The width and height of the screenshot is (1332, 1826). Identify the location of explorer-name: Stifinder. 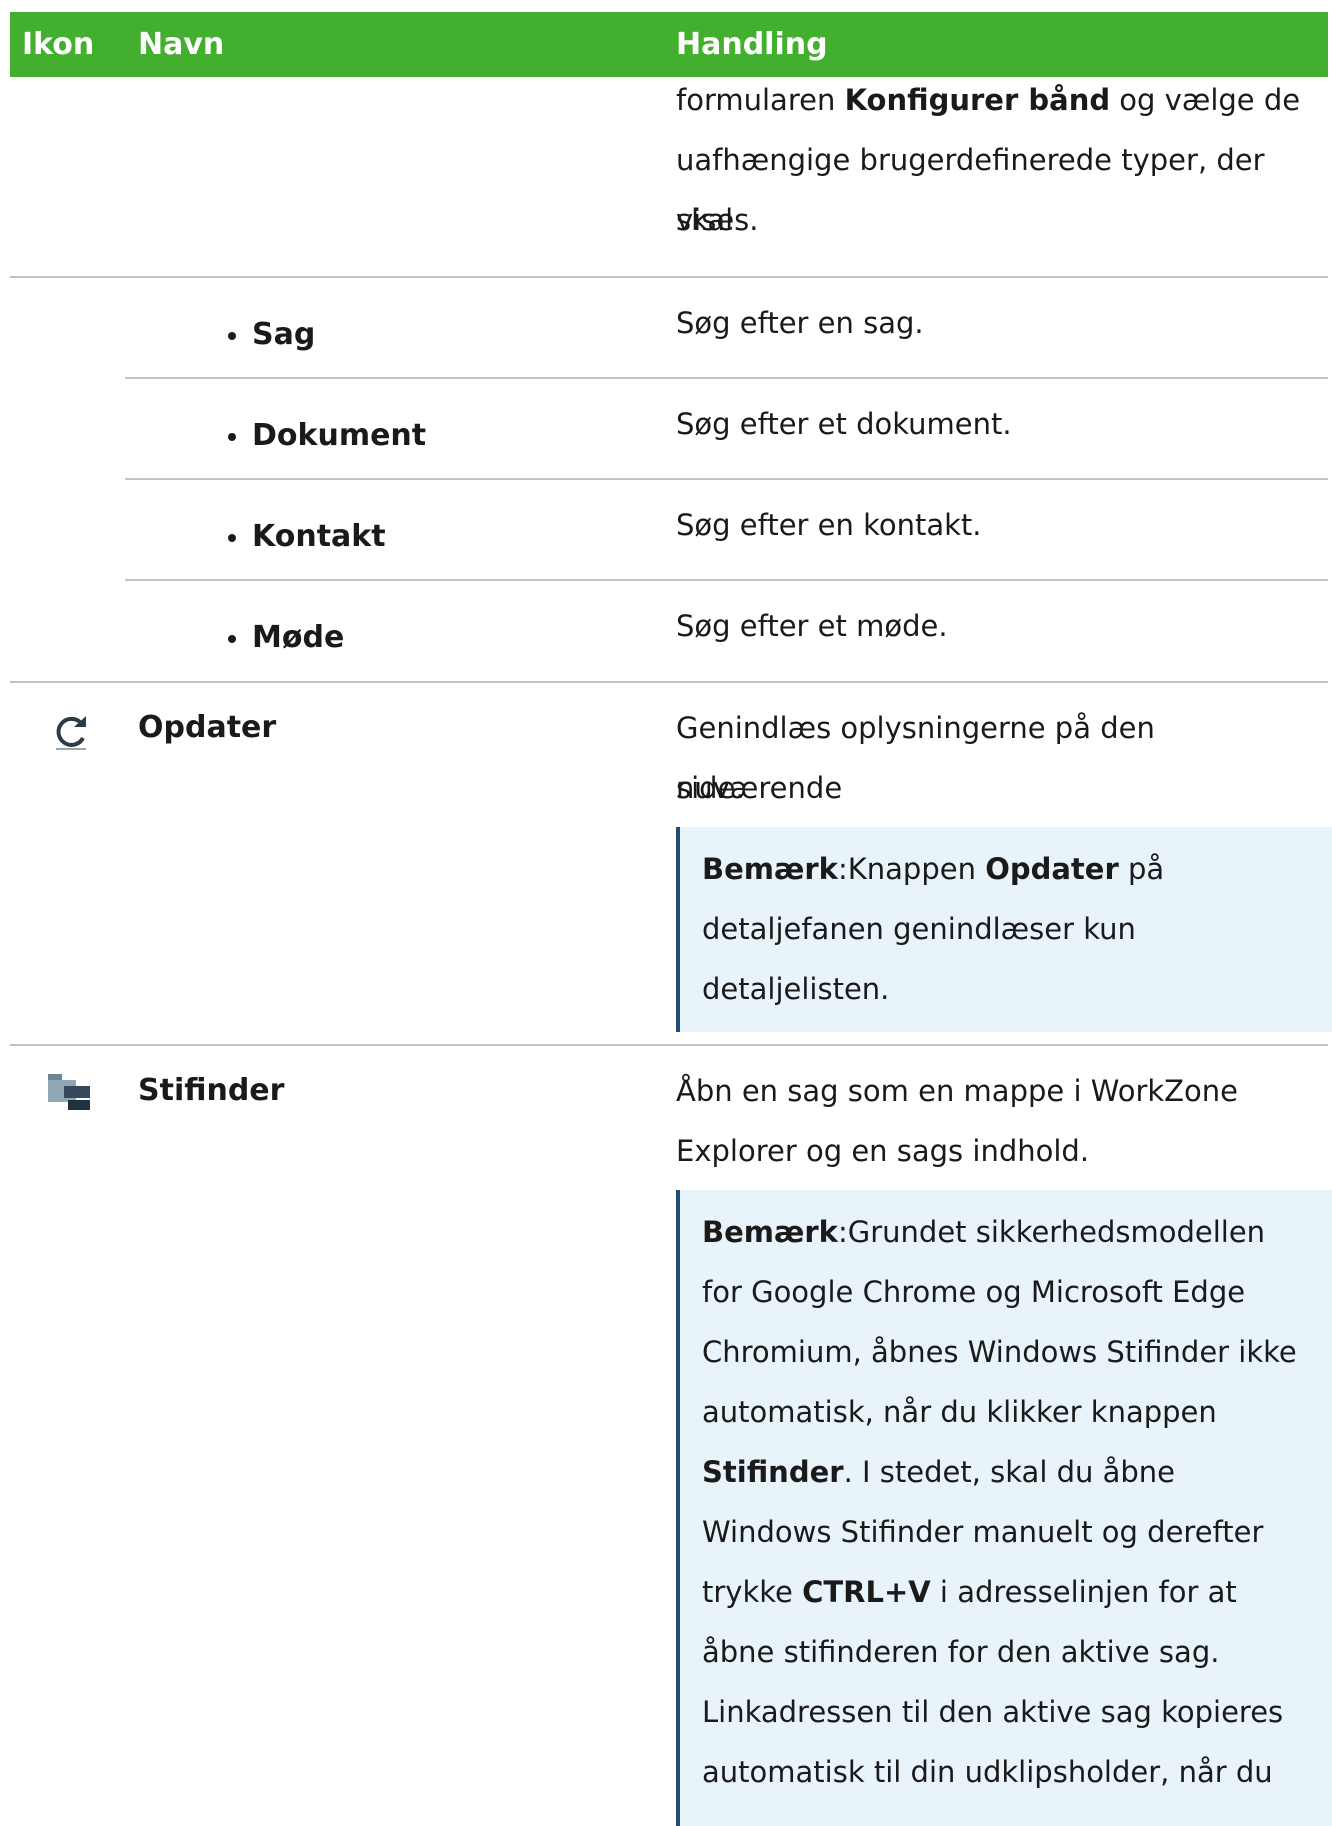
(211, 1090).